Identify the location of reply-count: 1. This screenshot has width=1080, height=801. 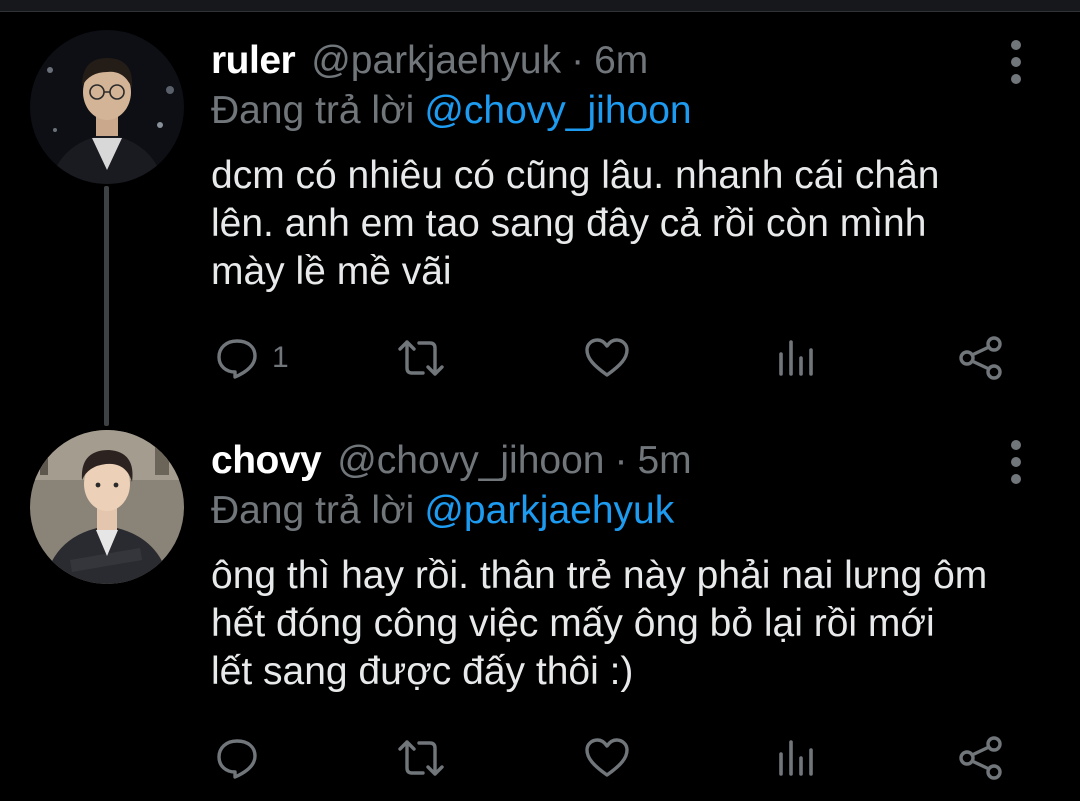
(280, 357).